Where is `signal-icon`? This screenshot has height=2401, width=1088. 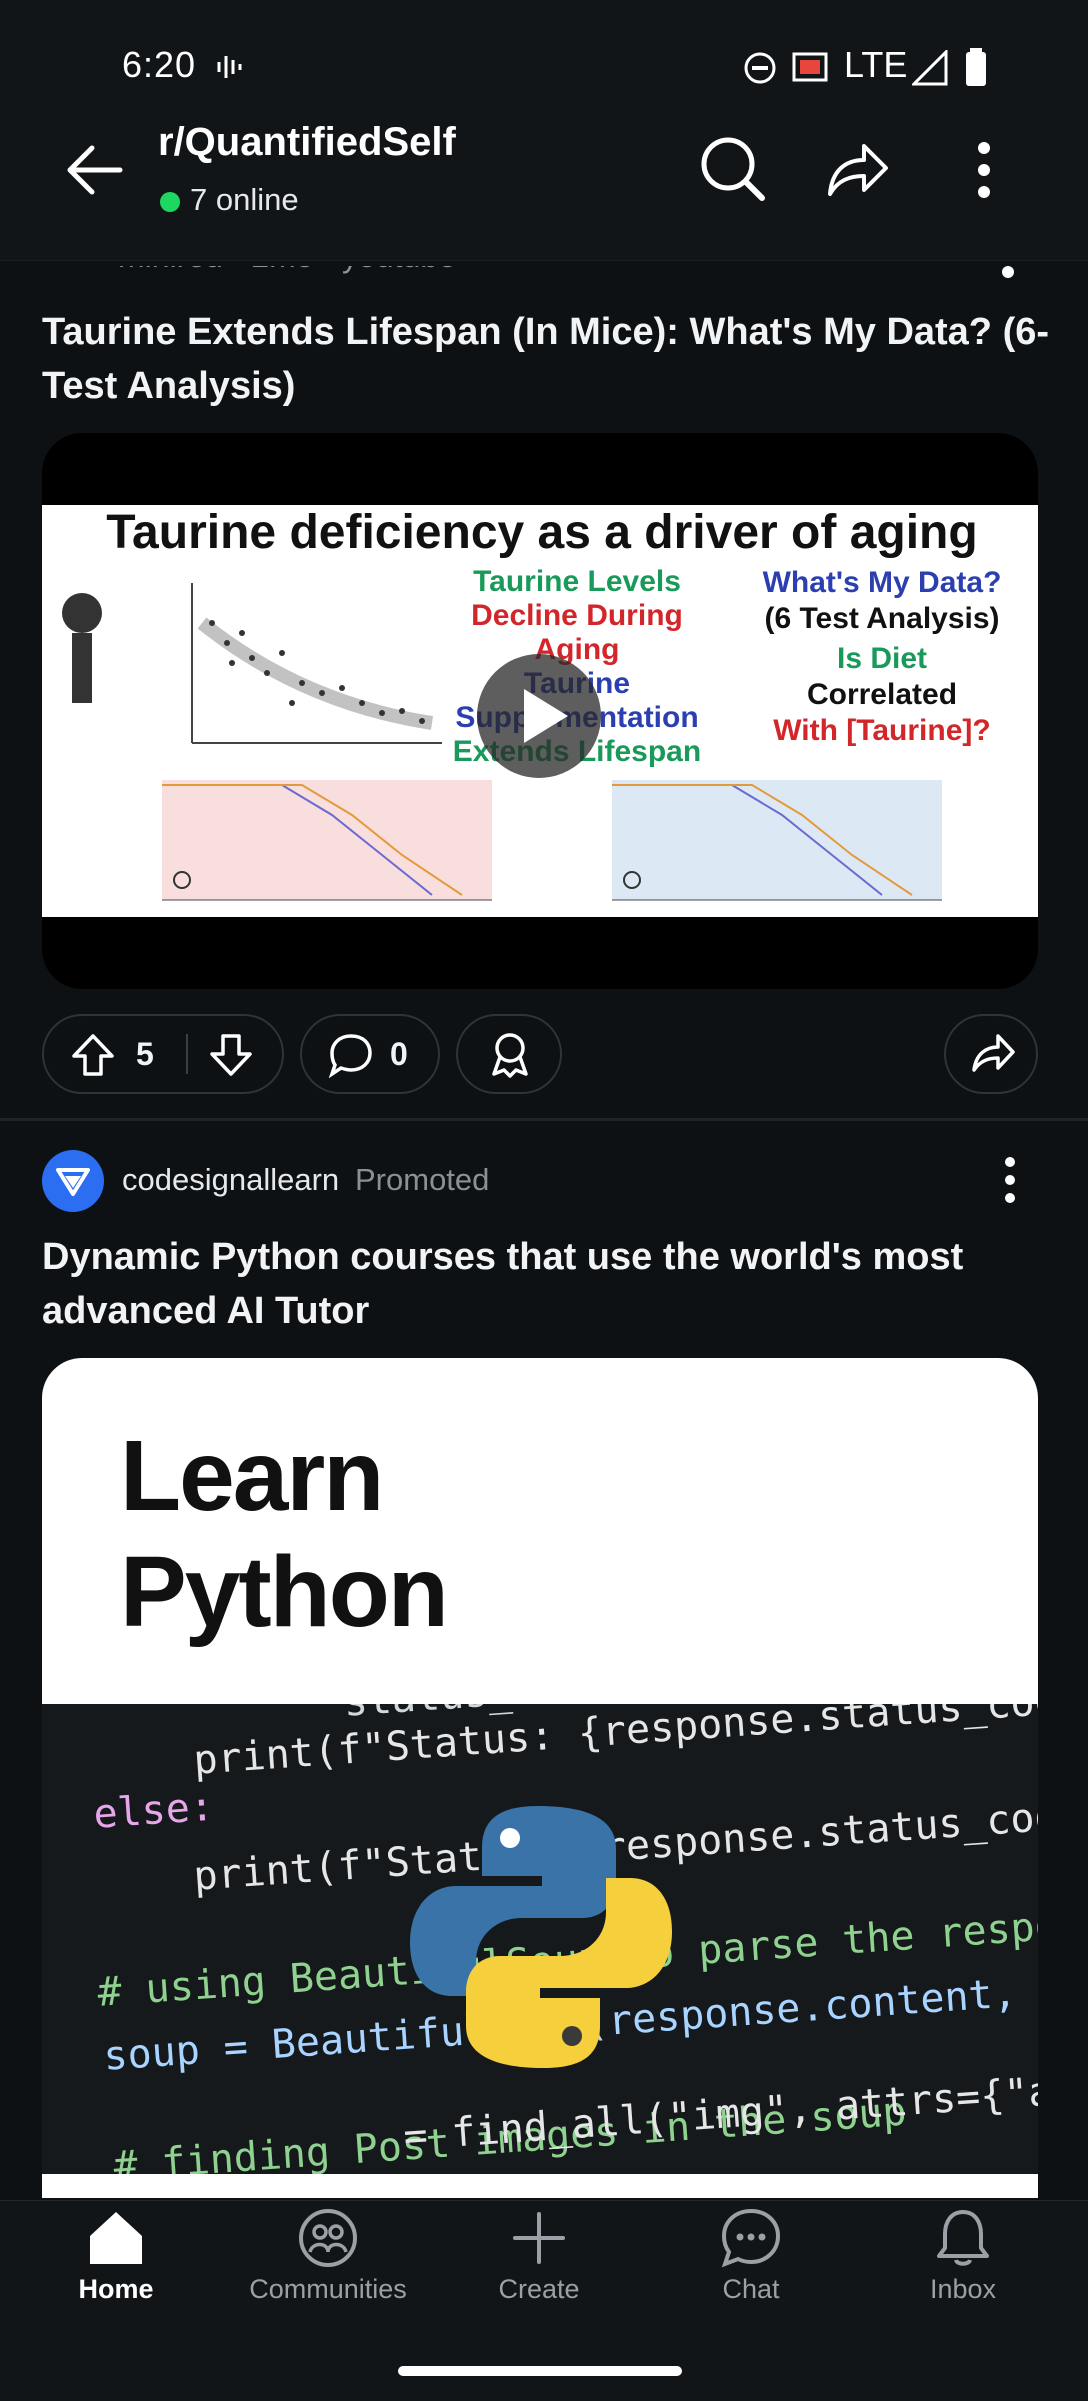 signal-icon is located at coordinates (930, 68).